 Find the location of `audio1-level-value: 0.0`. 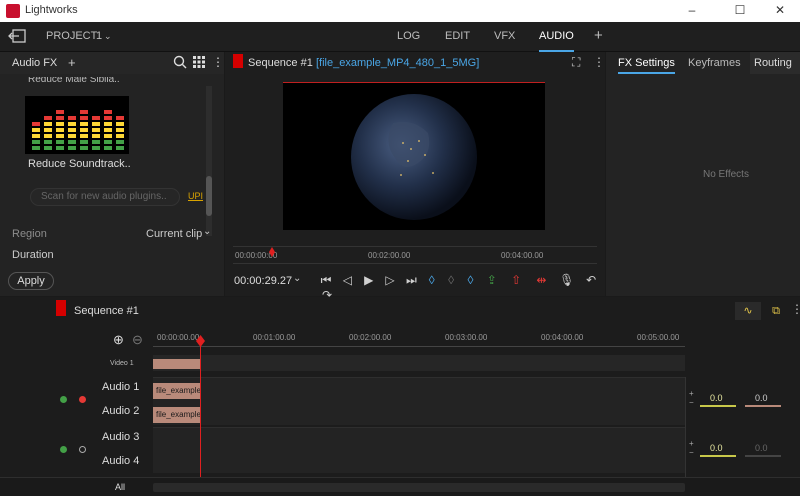

audio1-level-value: 0.0 is located at coordinates (716, 398).